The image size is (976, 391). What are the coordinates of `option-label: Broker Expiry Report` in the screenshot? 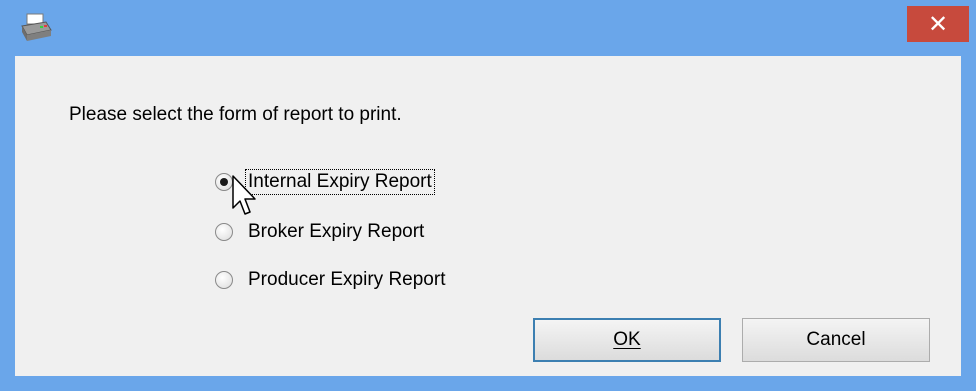 It's located at (336, 231).